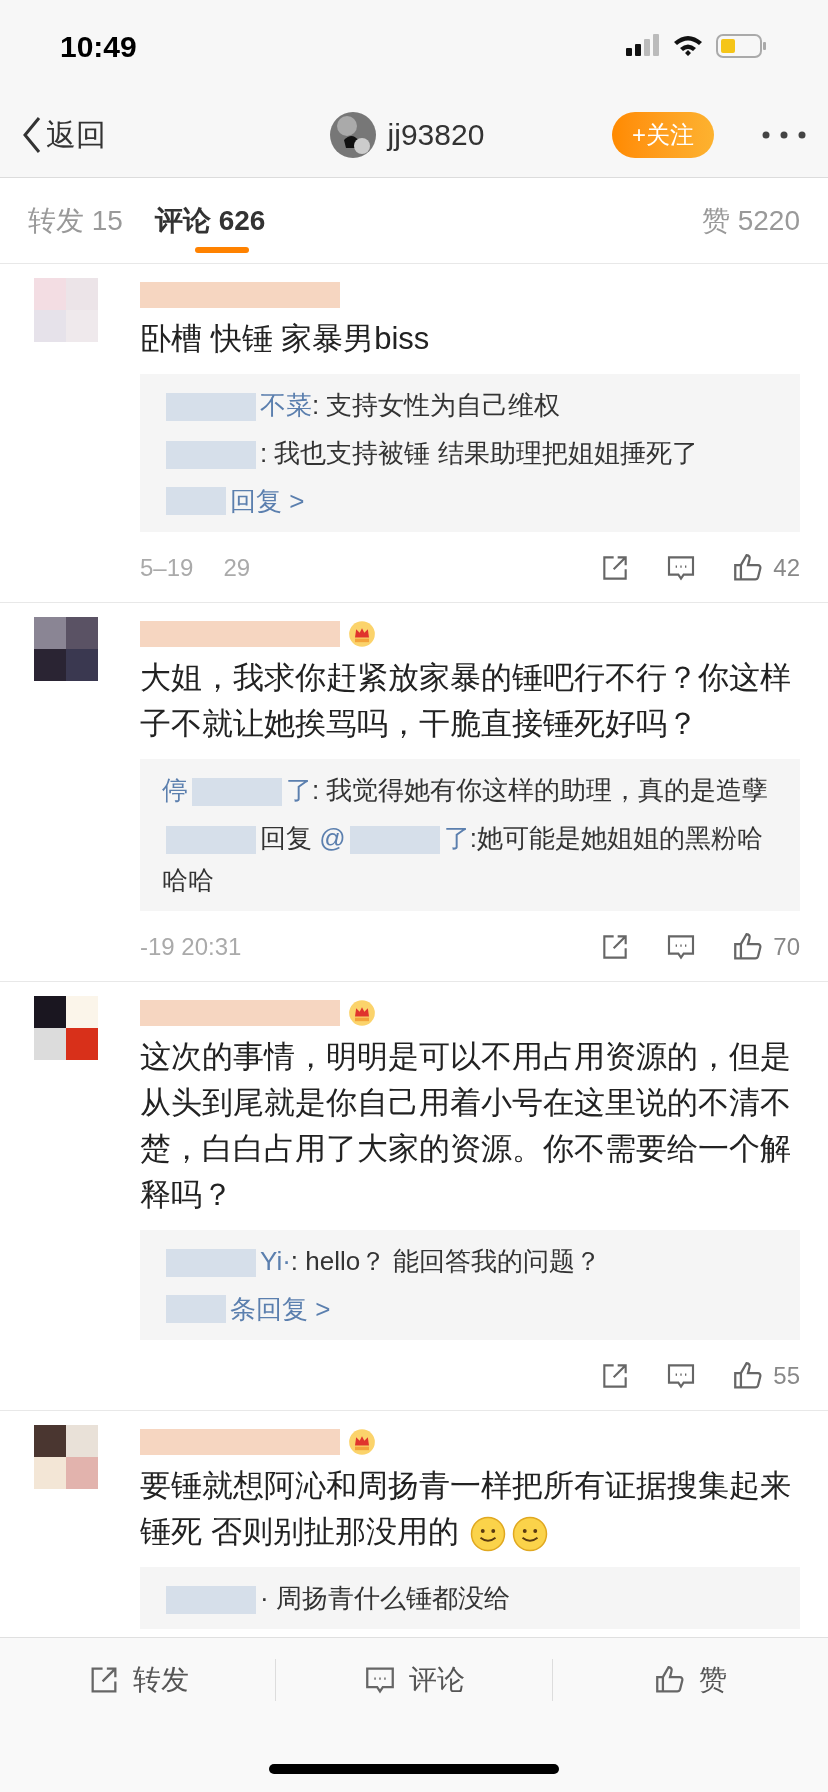 The image size is (828, 1792). What do you see at coordinates (466, 701) in the screenshot?
I see `comment-text: 大姐，我求你赶紧放家暴的锤吧行不行？你这样子不就让她挨骂吗，干脆直接锤死好吗？` at bounding box center [466, 701].